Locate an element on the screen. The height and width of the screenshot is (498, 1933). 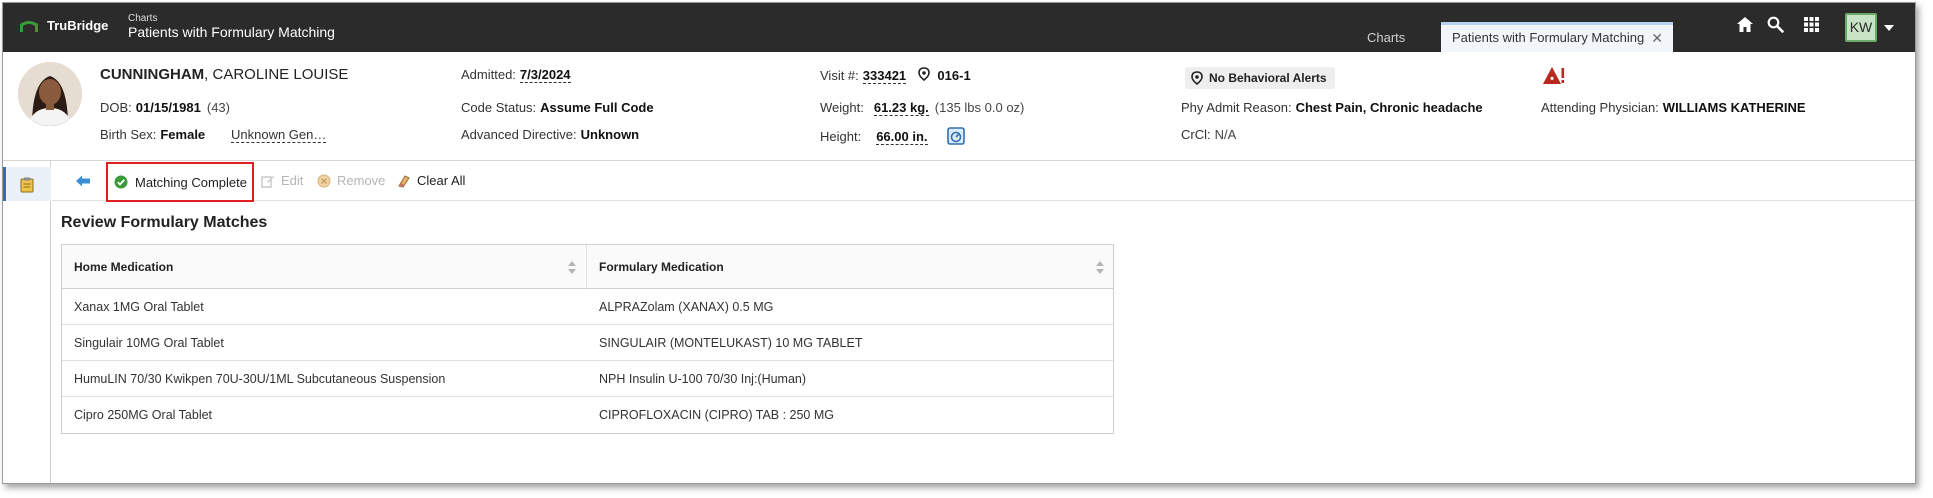
app-breadcrumb: Charts Patients with Formulary Matching is located at coordinates (231, 26).